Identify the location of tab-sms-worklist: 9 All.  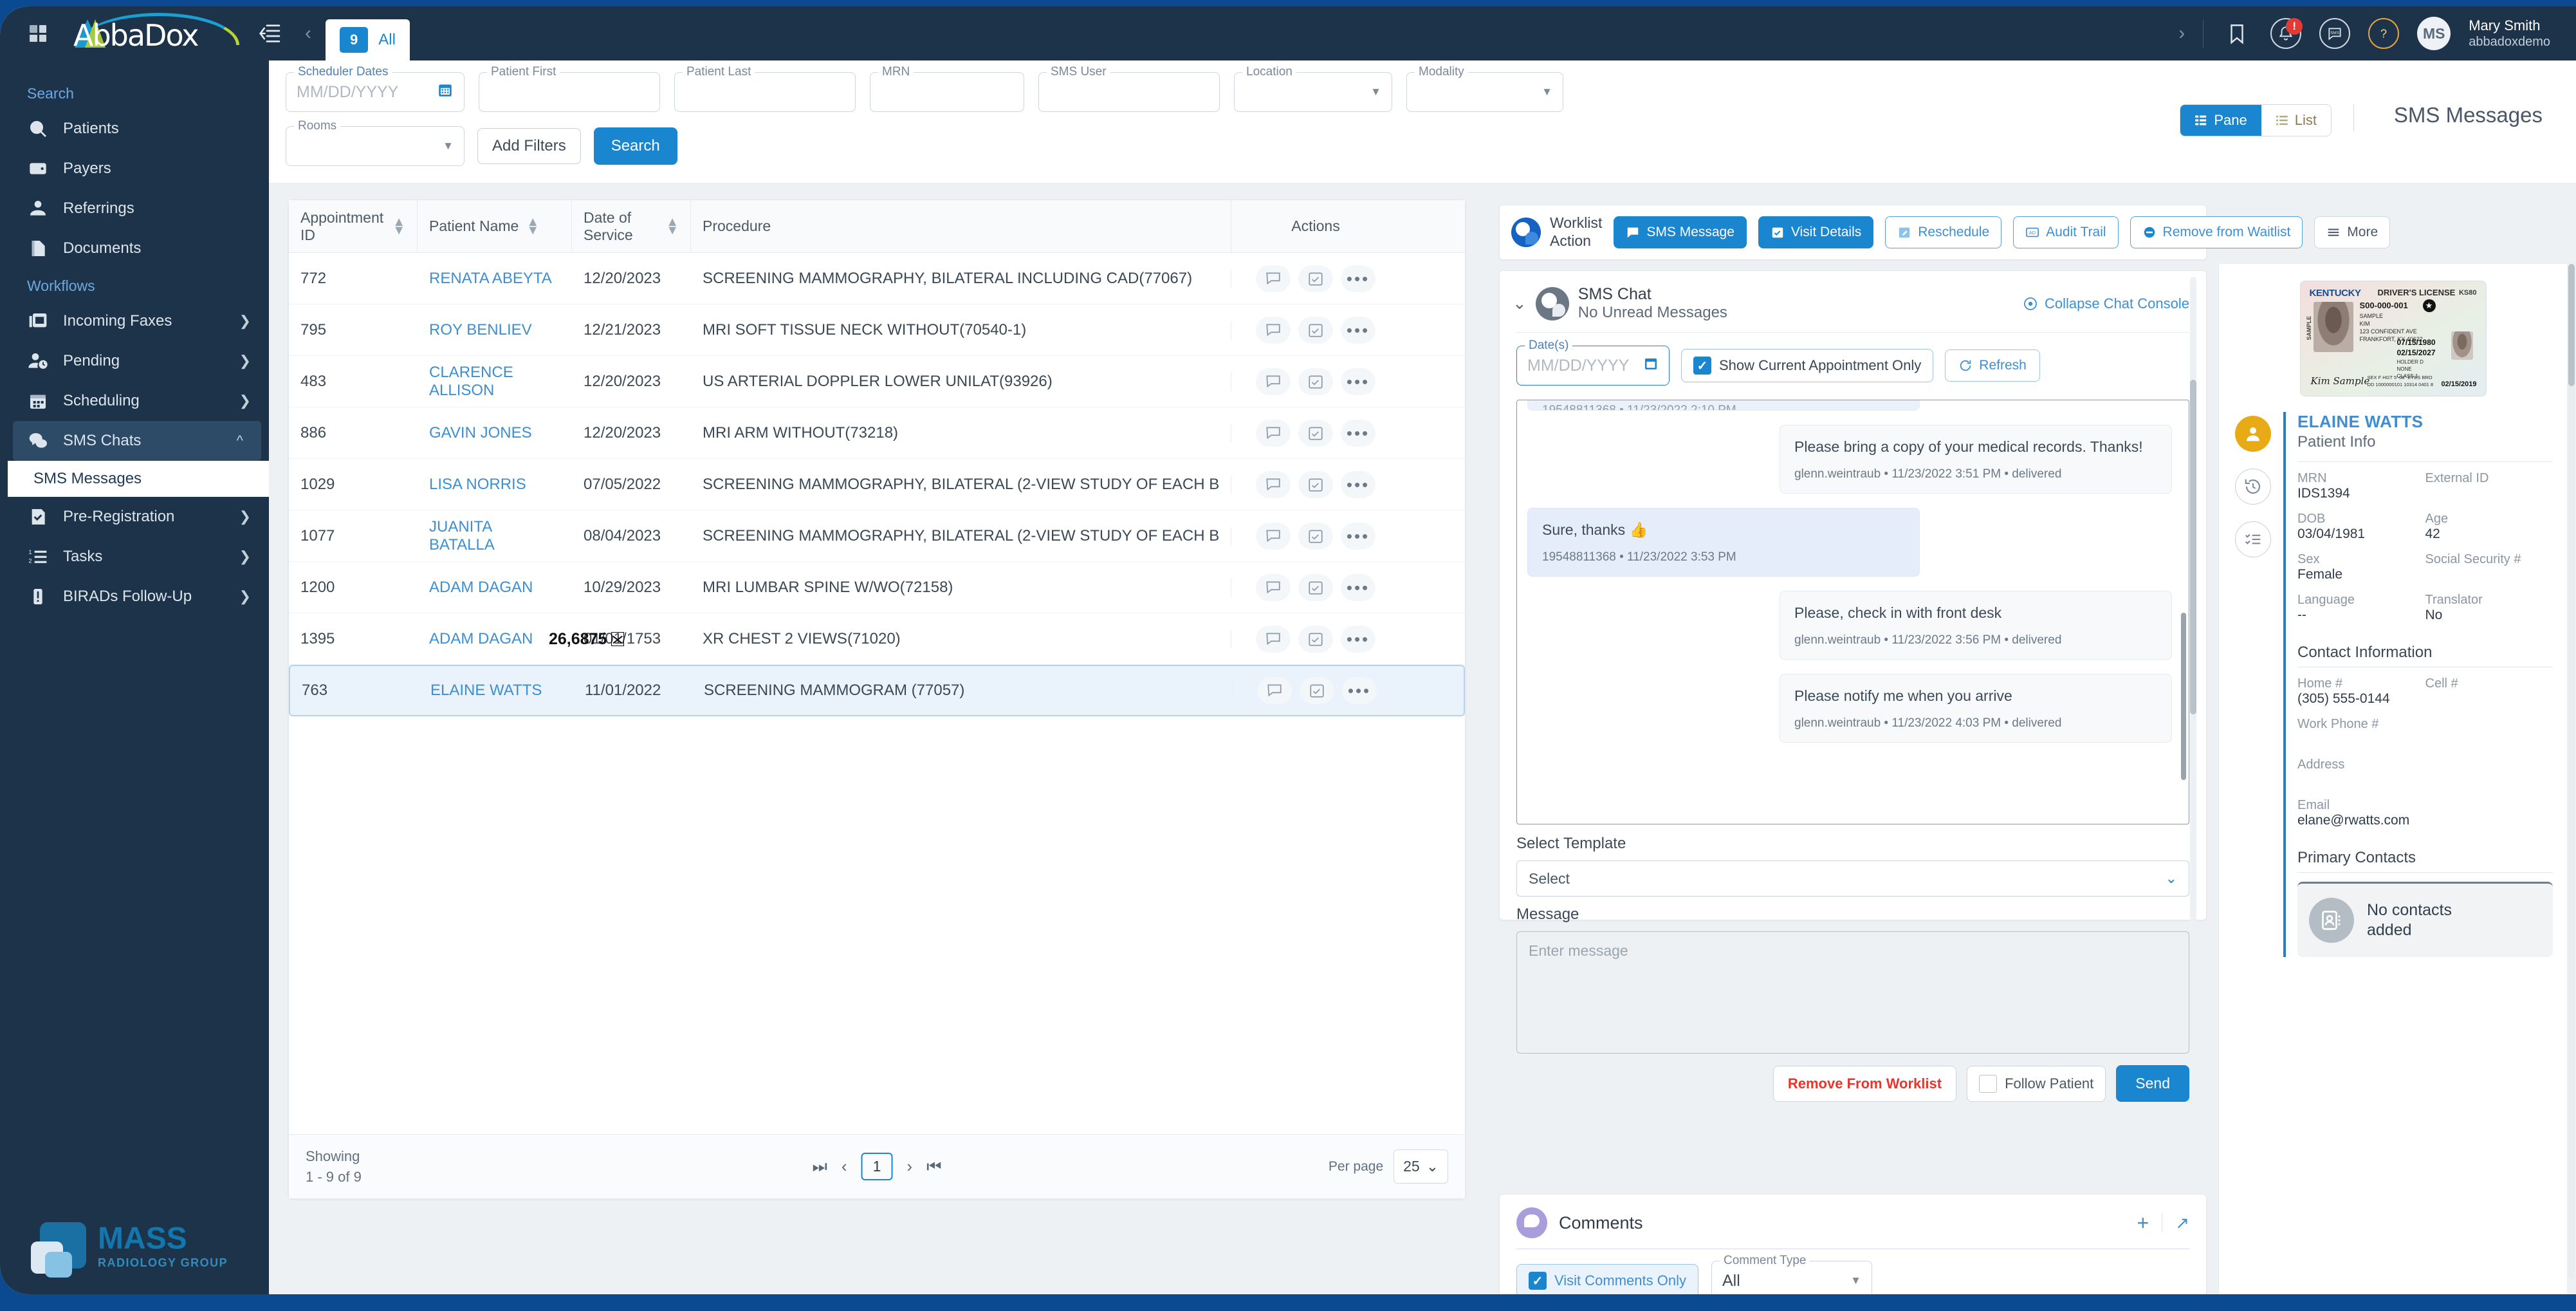
(368, 40).